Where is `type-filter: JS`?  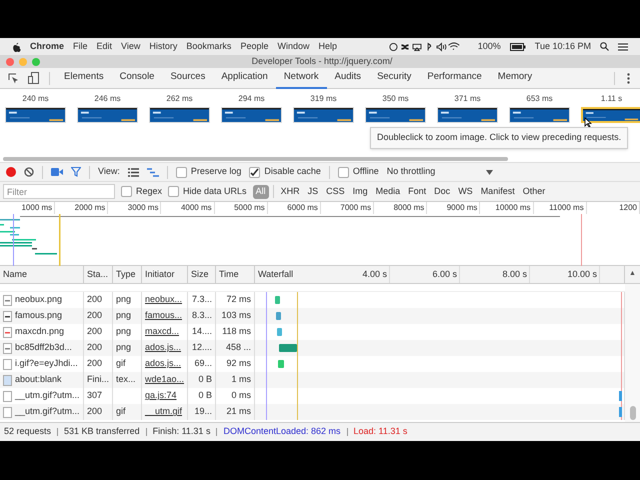 type-filter: JS is located at coordinates (313, 191).